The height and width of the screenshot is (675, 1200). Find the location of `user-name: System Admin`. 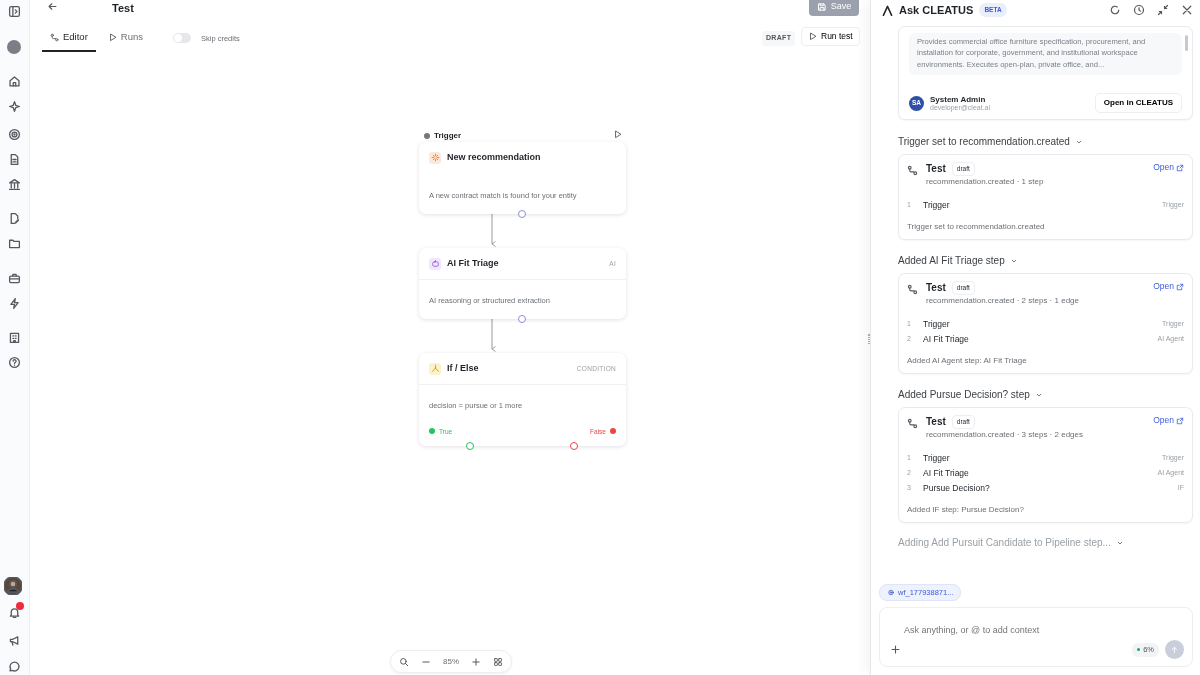

user-name: System Admin is located at coordinates (958, 99).